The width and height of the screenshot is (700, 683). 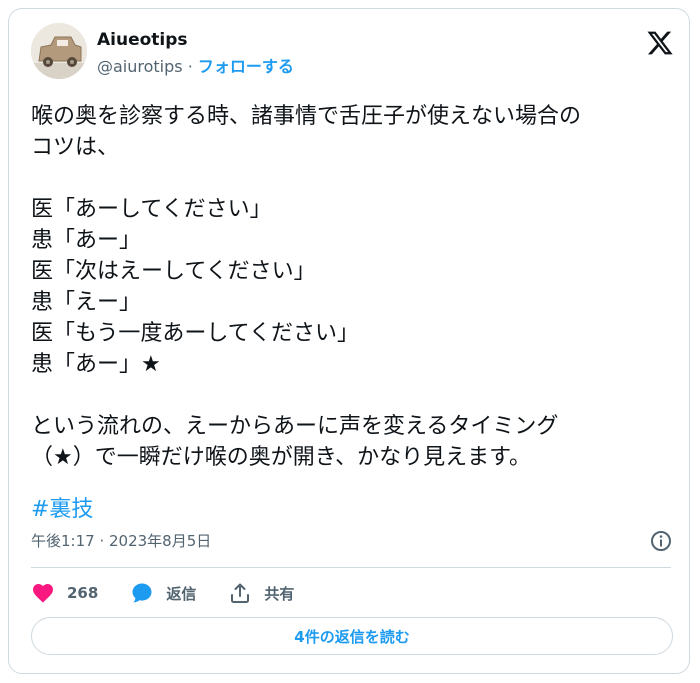 I want to click on share-icon, so click(x=240, y=593).